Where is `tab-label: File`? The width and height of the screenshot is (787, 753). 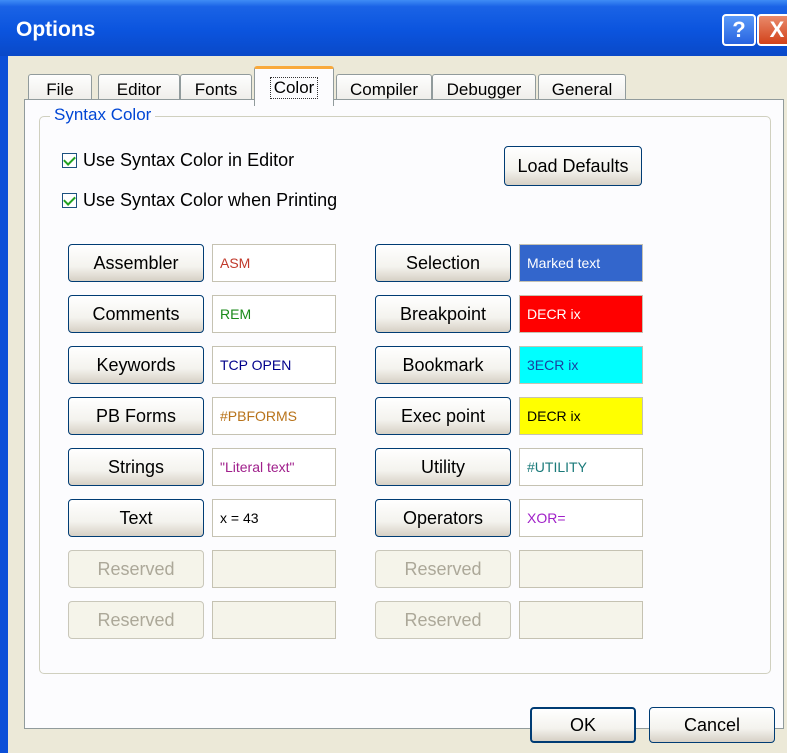 tab-label: File is located at coordinates (60, 89).